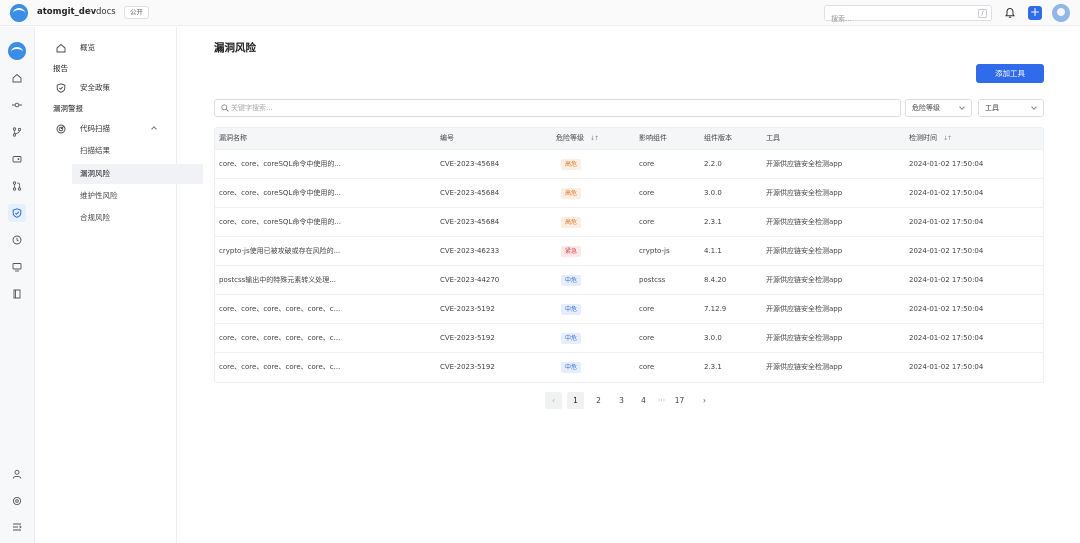 The height and width of the screenshot is (543, 1080). What do you see at coordinates (17, 501) in the screenshot?
I see `settings-gear-icon` at bounding box center [17, 501].